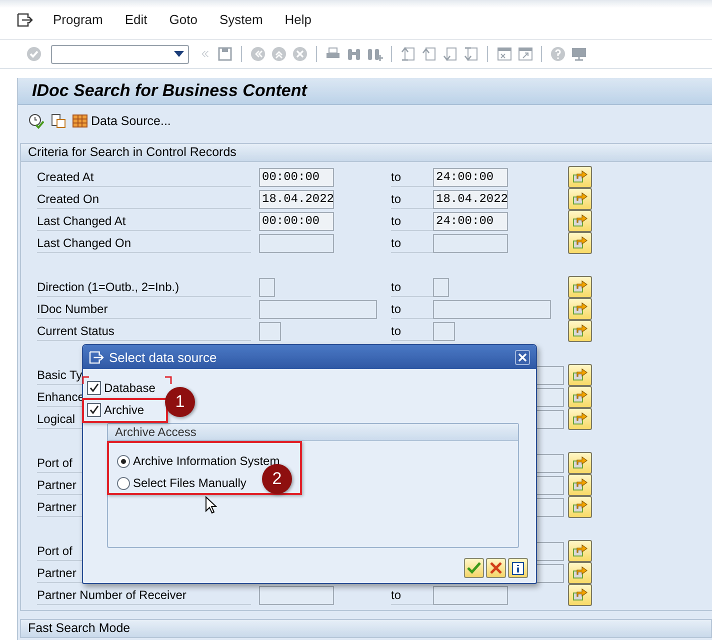 Image resolution: width=712 pixels, height=640 pixels. What do you see at coordinates (36, 121) in the screenshot?
I see `clock-check-icon` at bounding box center [36, 121].